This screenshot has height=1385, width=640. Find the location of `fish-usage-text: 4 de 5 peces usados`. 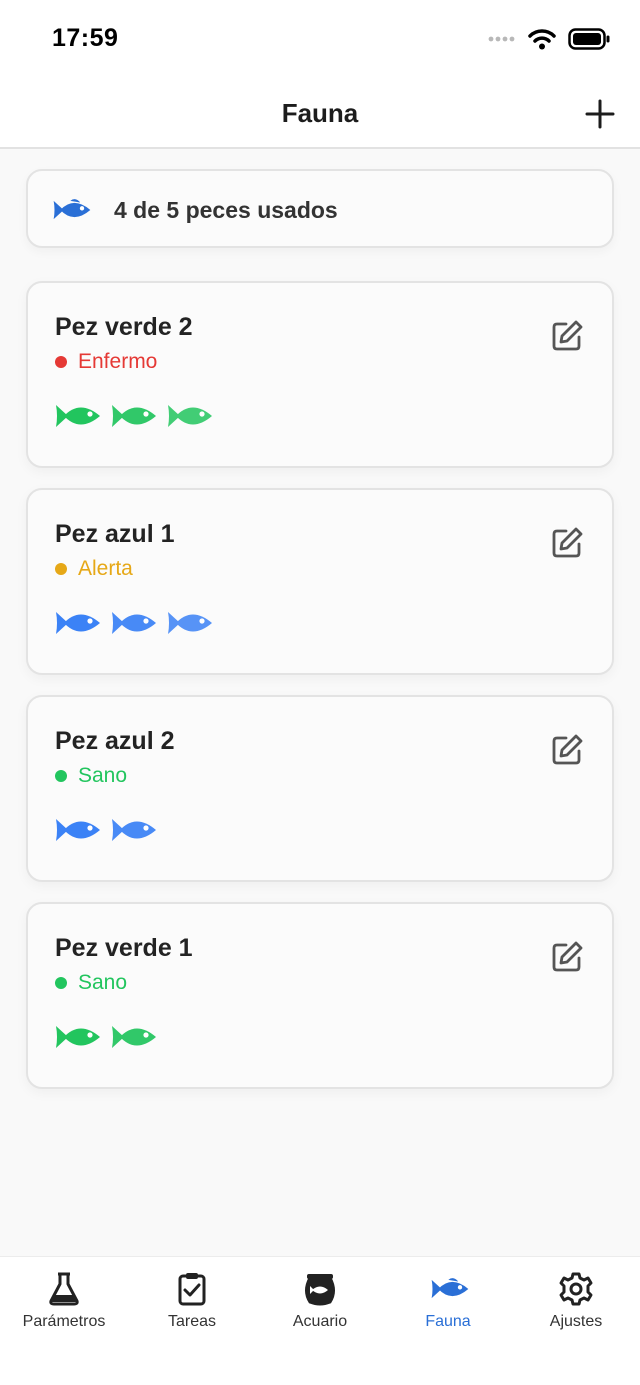

fish-usage-text: 4 de 5 peces usados is located at coordinates (226, 210).